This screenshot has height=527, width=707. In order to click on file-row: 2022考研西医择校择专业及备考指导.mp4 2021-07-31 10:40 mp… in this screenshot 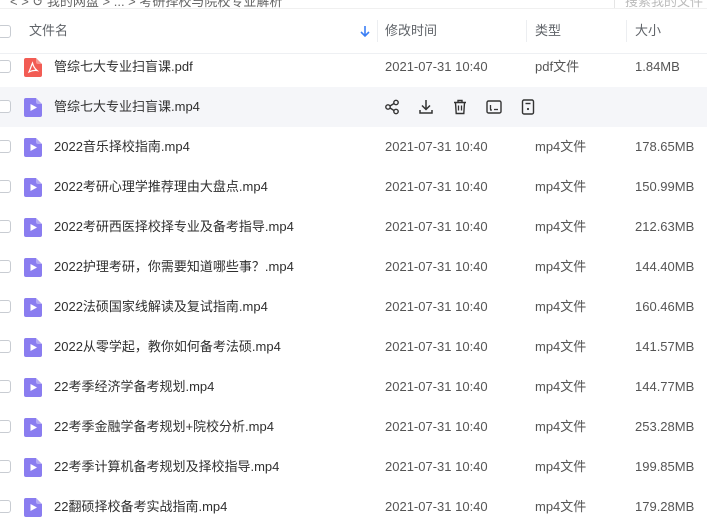, I will do `click(353, 227)`.